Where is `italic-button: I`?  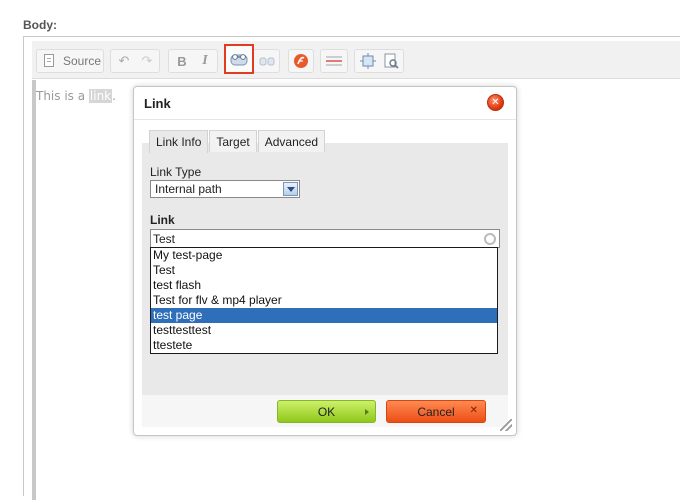 italic-button: I is located at coordinates (205, 61).